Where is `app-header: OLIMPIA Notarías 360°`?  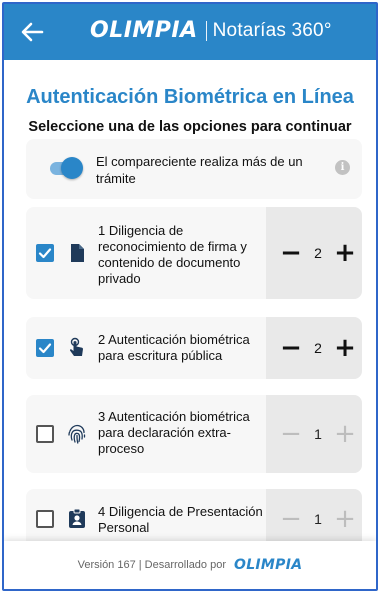 app-header: OLIMPIA Notarías 360° is located at coordinates (190, 32).